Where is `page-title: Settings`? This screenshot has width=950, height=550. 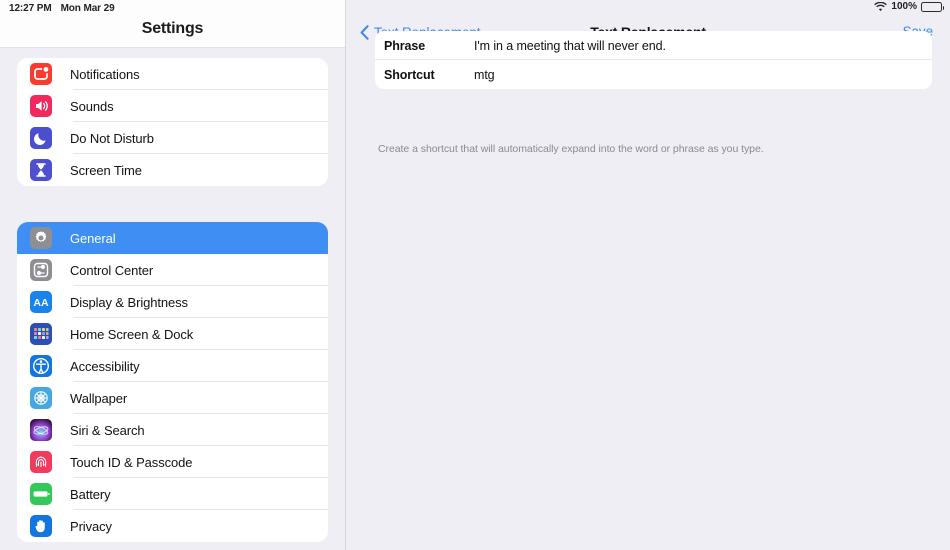
page-title: Settings is located at coordinates (172, 28).